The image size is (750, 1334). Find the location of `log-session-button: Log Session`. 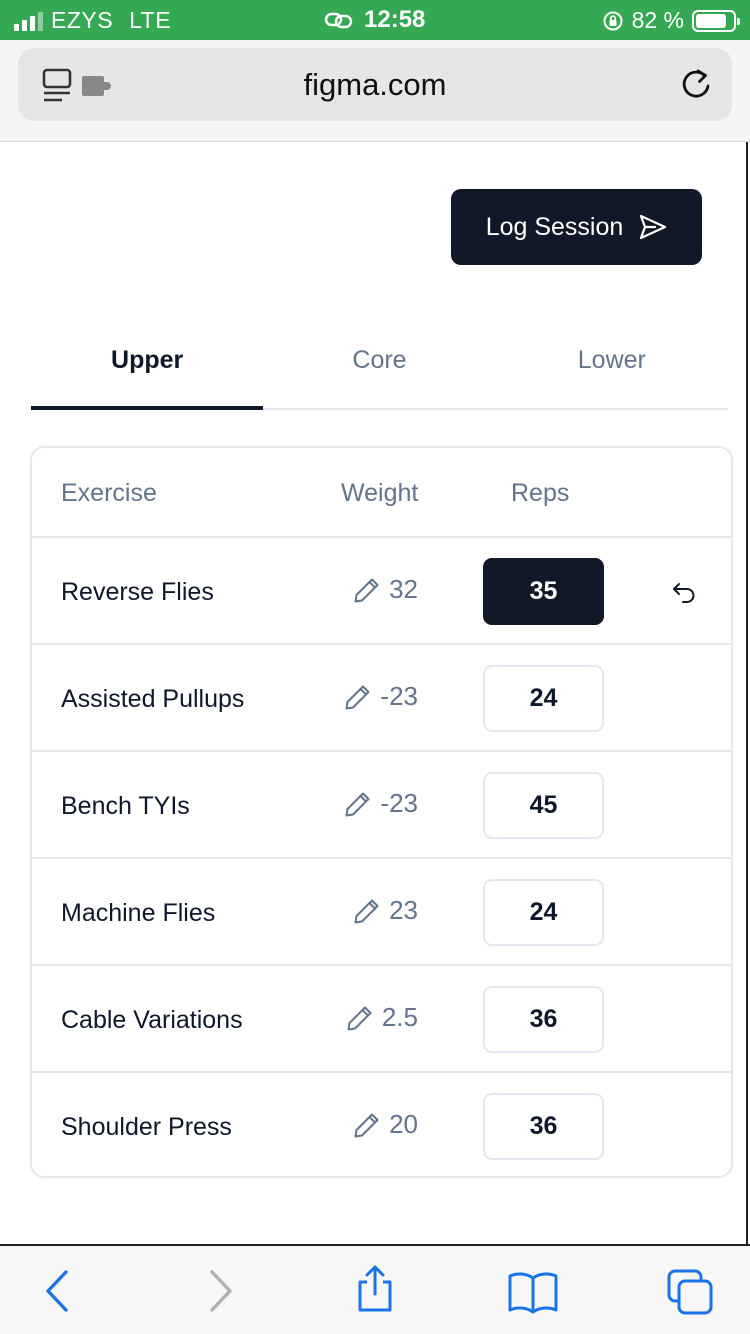

log-session-button: Log Session is located at coordinates (576, 227).